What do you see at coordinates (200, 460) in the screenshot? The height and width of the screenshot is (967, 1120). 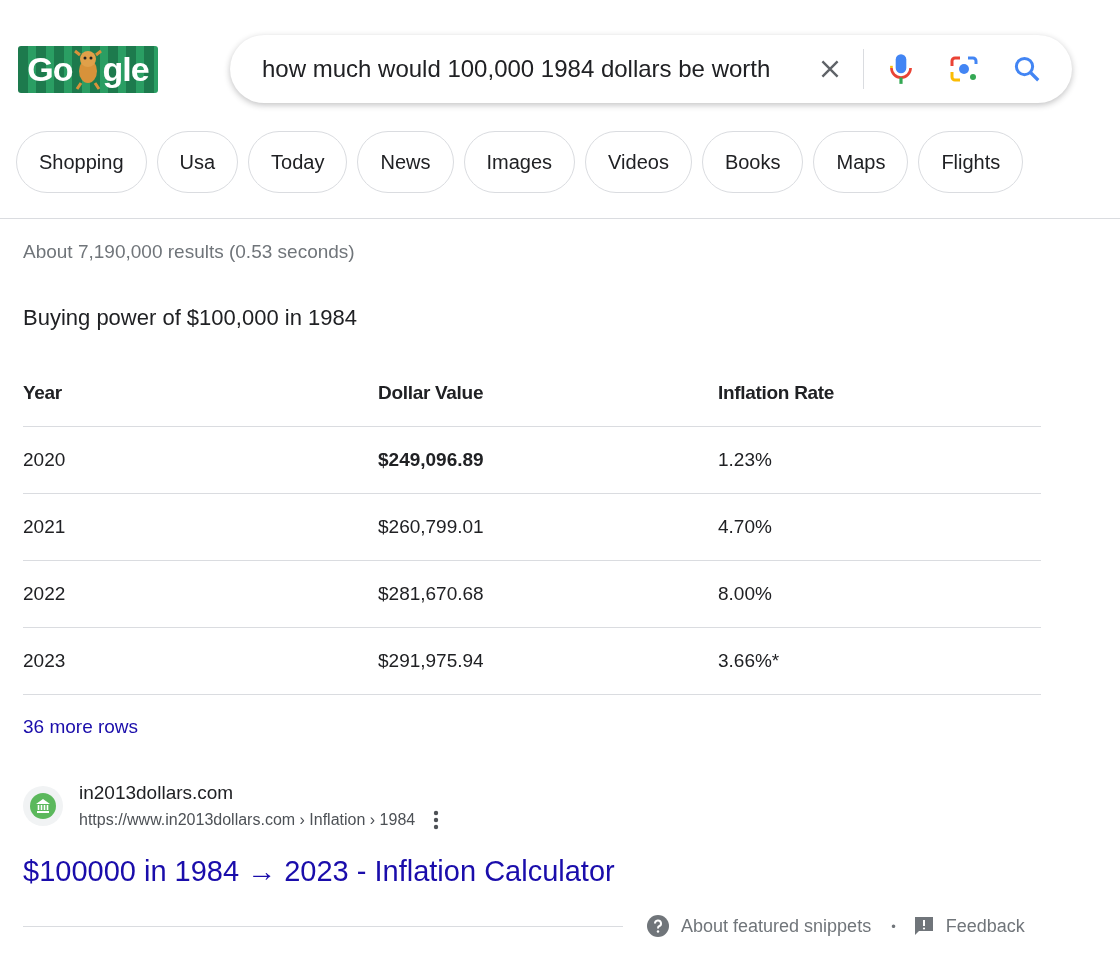 I see `table-cell: 2020` at bounding box center [200, 460].